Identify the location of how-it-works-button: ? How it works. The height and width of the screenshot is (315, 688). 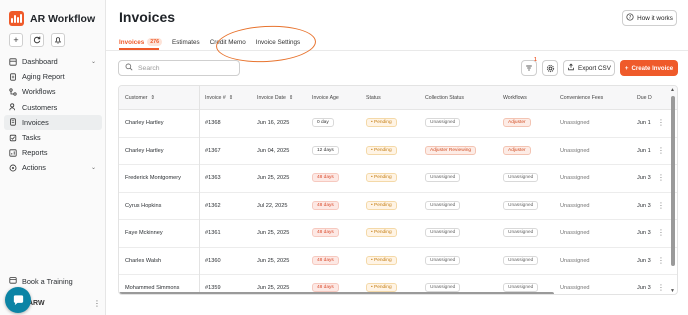
(649, 18).